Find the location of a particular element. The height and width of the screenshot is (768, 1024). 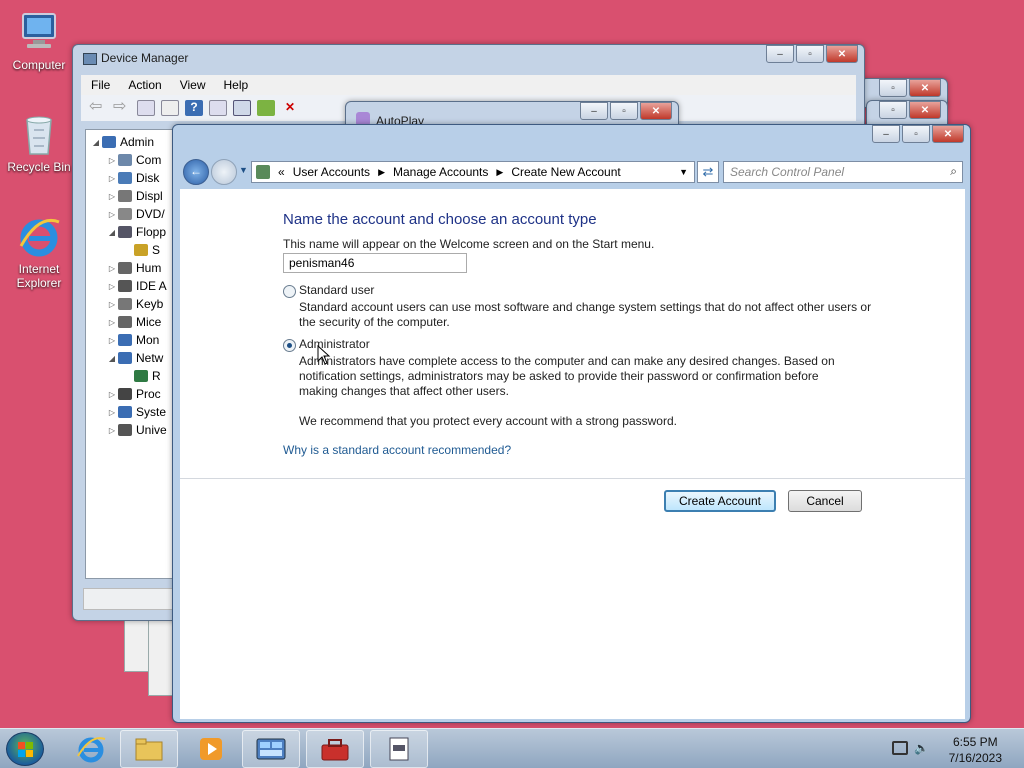

clock-date: 7/16/2023 is located at coordinates (975, 758).